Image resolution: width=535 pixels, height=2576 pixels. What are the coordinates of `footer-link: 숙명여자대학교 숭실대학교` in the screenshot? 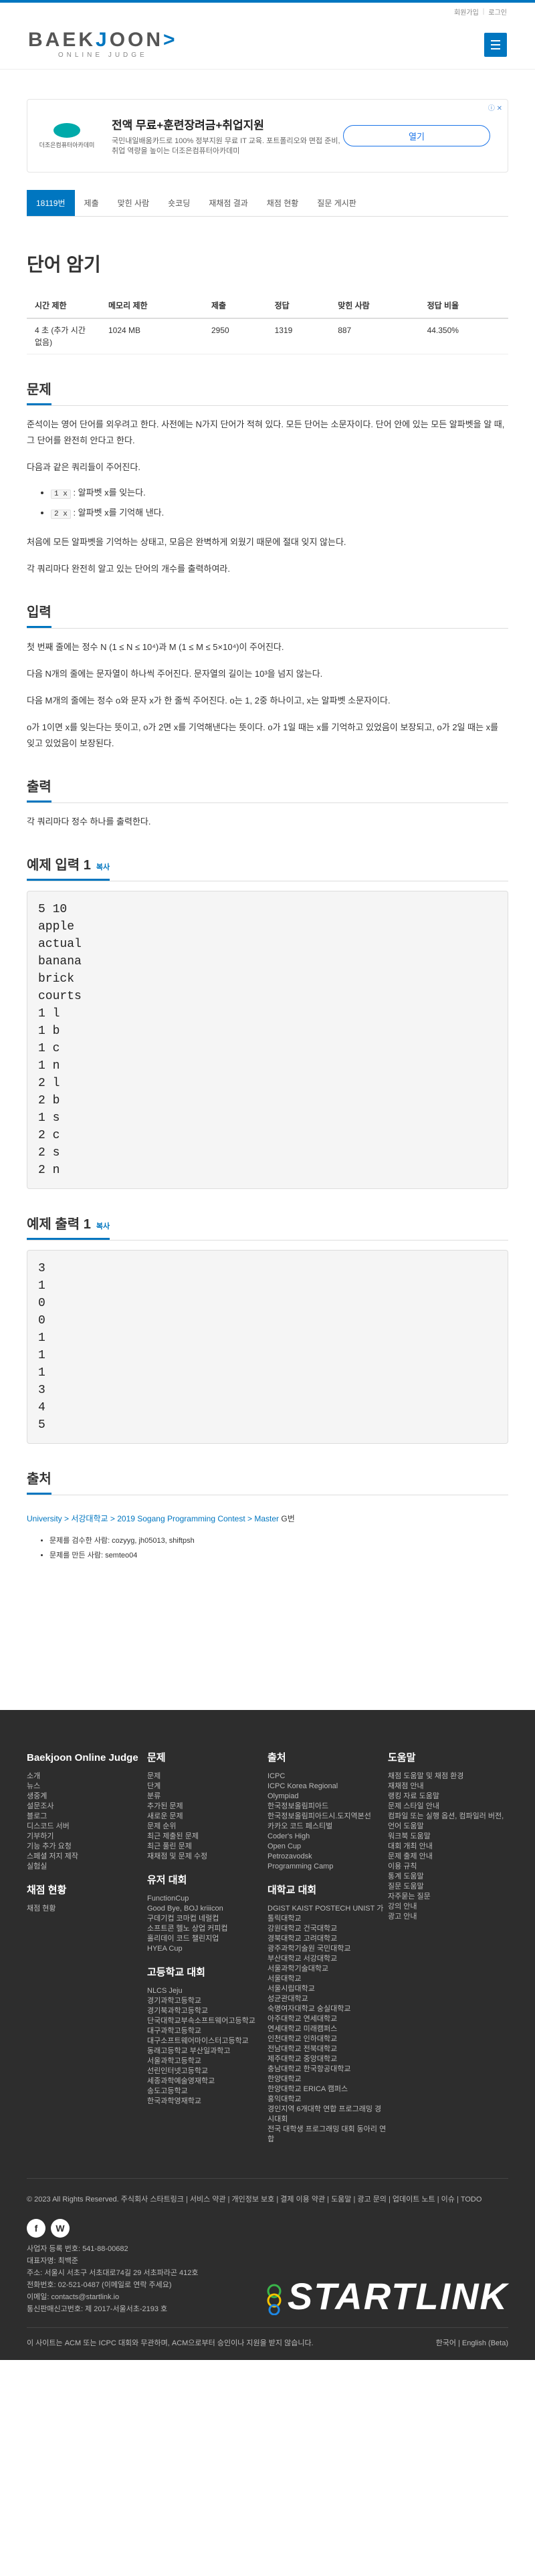 It's located at (328, 2009).